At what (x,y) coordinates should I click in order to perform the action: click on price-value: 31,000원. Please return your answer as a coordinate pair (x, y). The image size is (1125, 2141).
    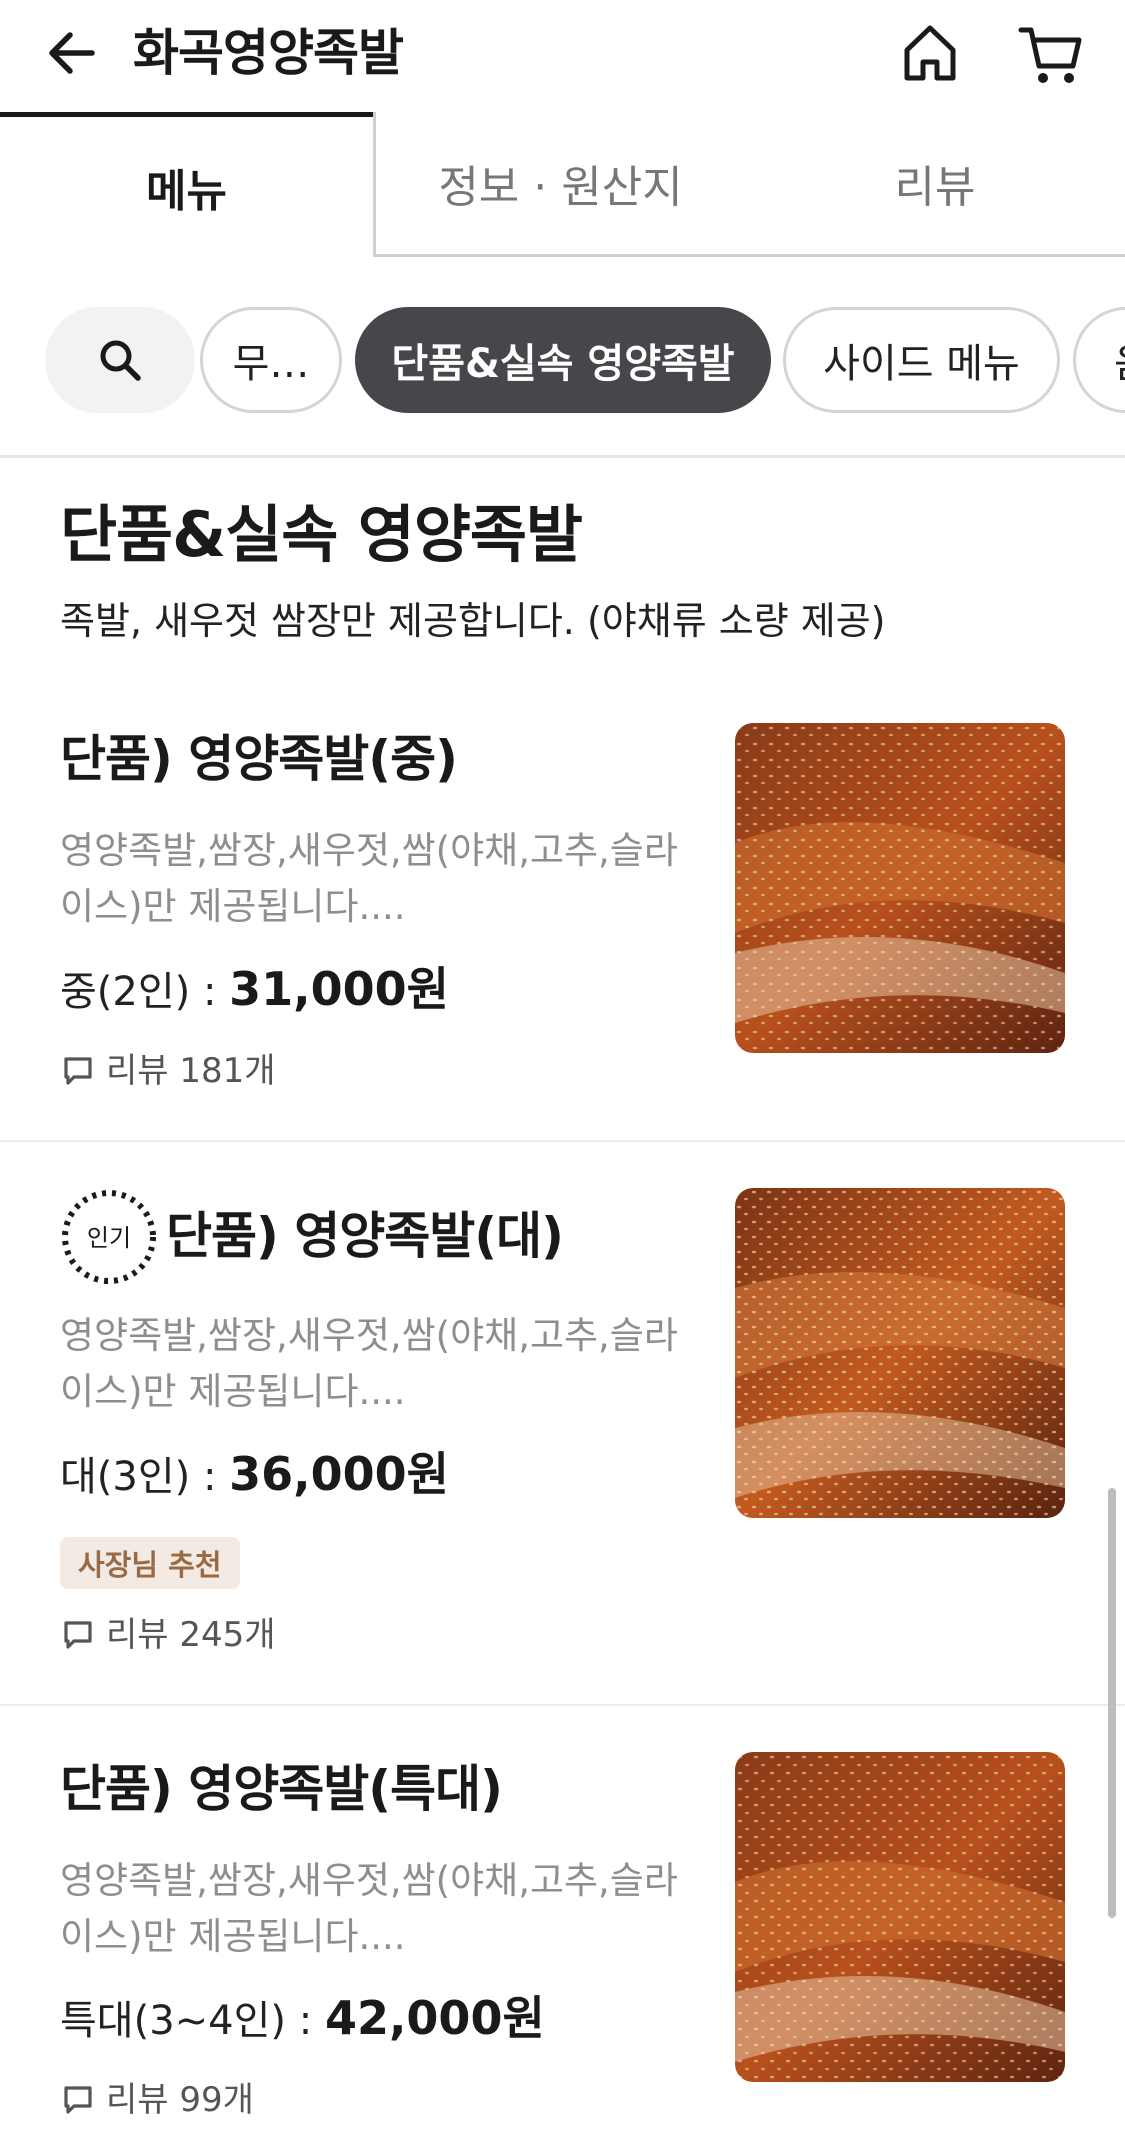
    Looking at the image, I should click on (339, 989).